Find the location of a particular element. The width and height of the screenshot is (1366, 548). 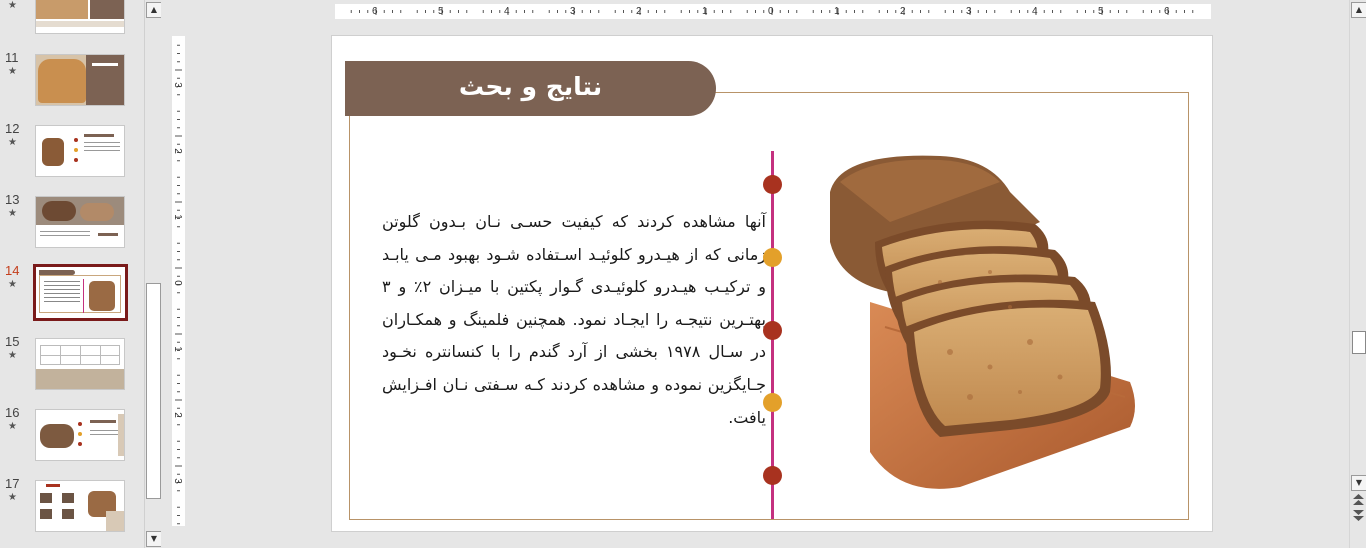

slide-thumbnail-pane: ★ 11 ★ 12 ★ 13 ★ 14 ★ 15 ★ 16 ★ 17 ★ is located at coordinates (72, 274).